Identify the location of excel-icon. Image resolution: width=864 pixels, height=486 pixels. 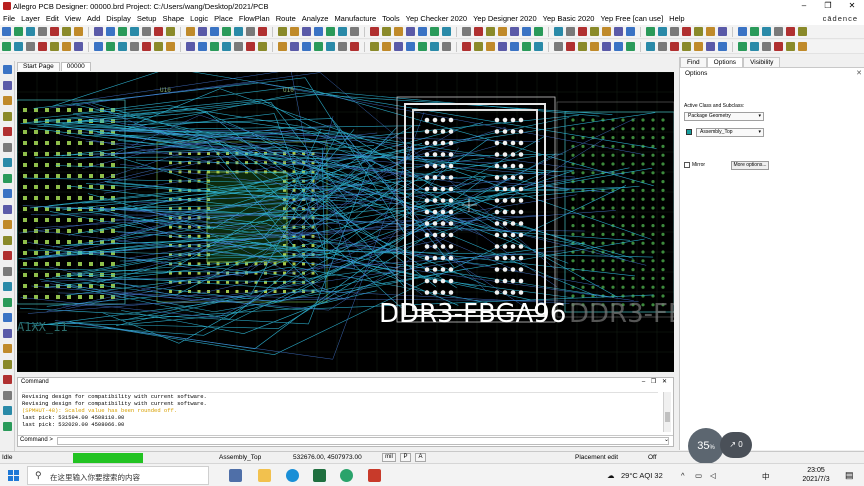
(319, 475).